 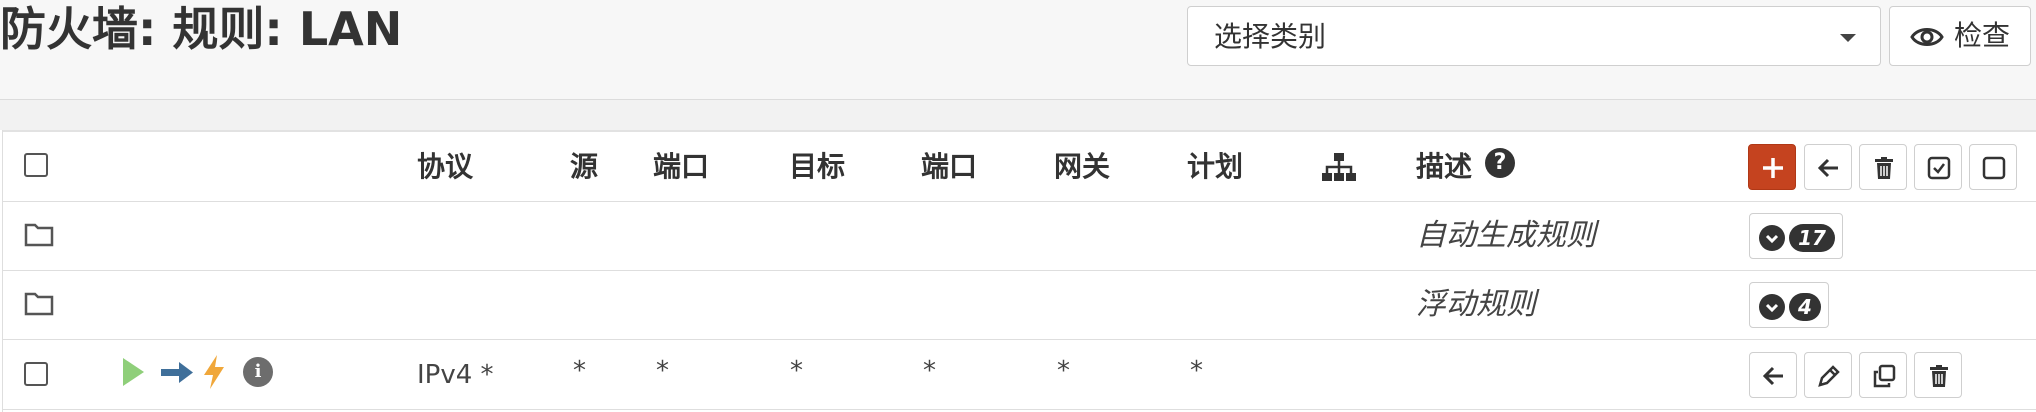 I want to click on copy-icon, so click(x=1884, y=376).